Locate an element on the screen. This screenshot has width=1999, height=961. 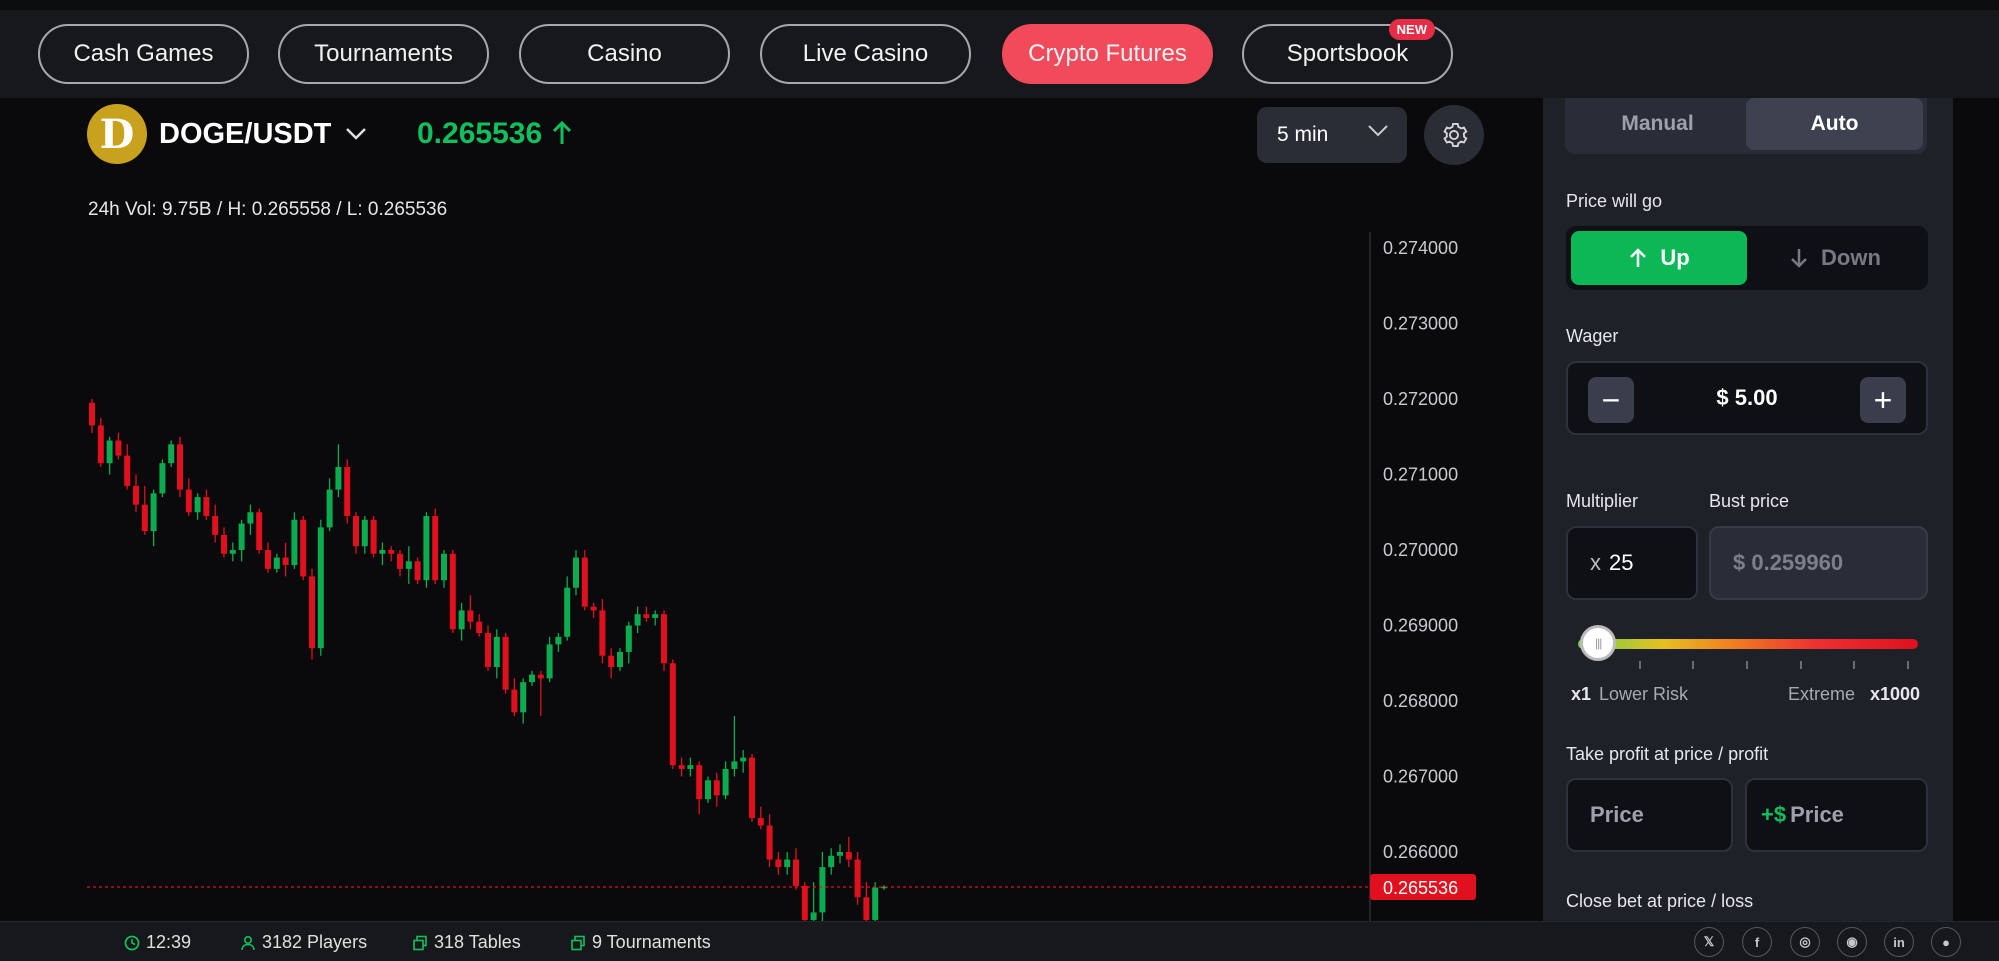
tables-text: 318 Tables is located at coordinates (477, 942).